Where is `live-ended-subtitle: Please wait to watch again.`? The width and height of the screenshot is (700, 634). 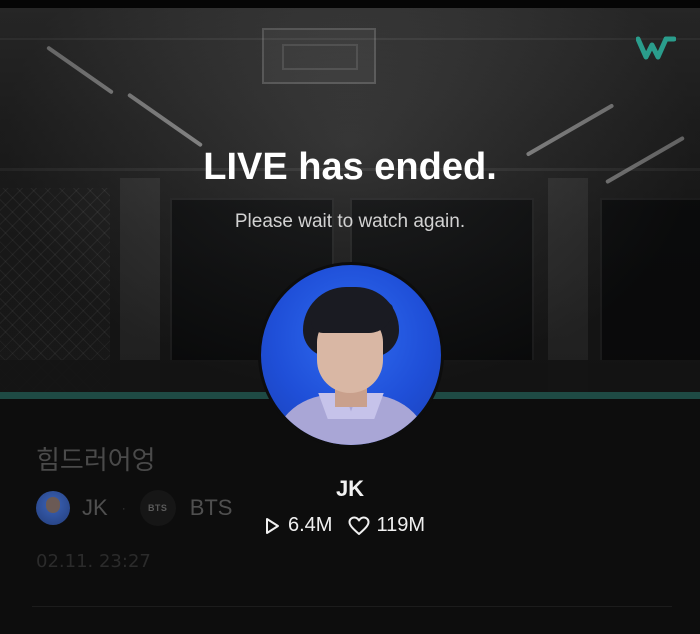
live-ended-subtitle: Please wait to watch again. is located at coordinates (350, 221).